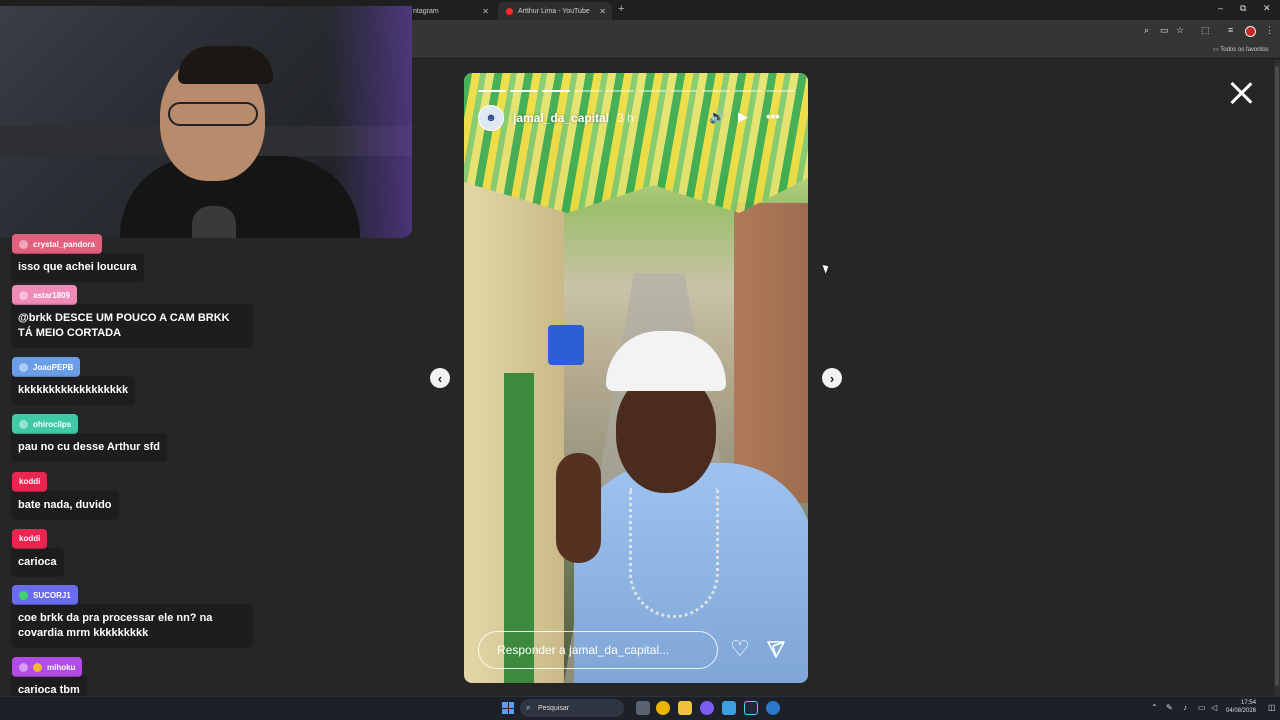 The image size is (1280, 720). Describe the element at coordinates (685, 708) in the screenshot. I see `file-explorer-icon` at that location.